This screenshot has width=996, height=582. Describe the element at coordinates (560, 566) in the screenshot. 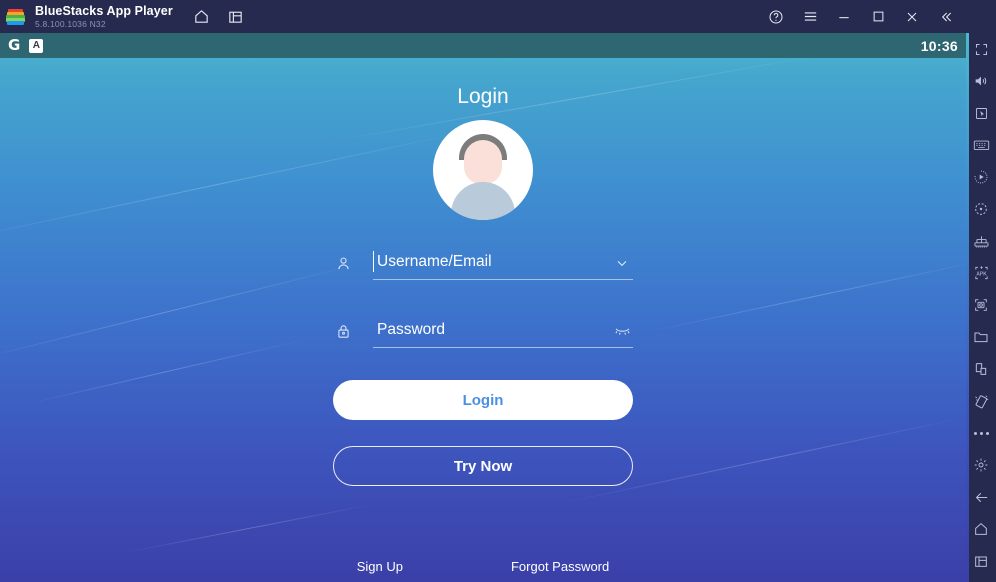

I see `forgot-password-link: Forgot Password` at that location.